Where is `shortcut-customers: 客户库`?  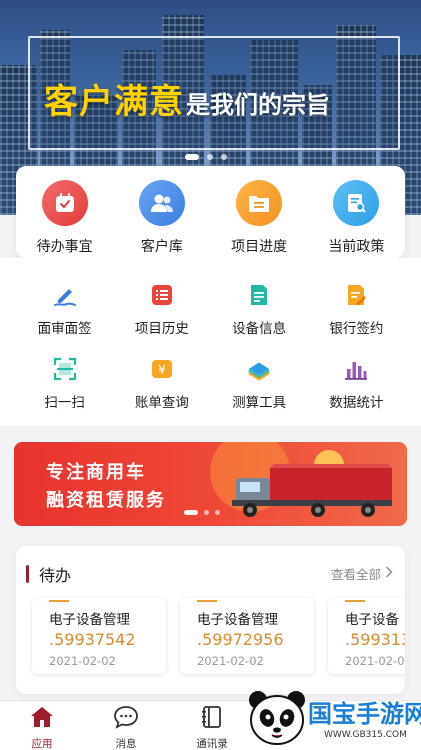 shortcut-customers: 客户库 is located at coordinates (161, 212).